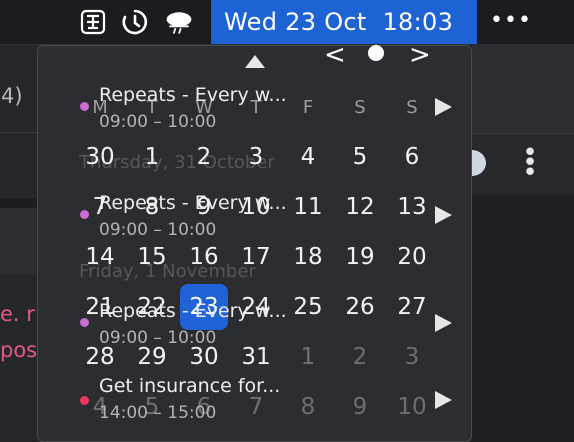 Image resolution: width=574 pixels, height=442 pixels. I want to click on weekday-label: F, so click(308, 107).